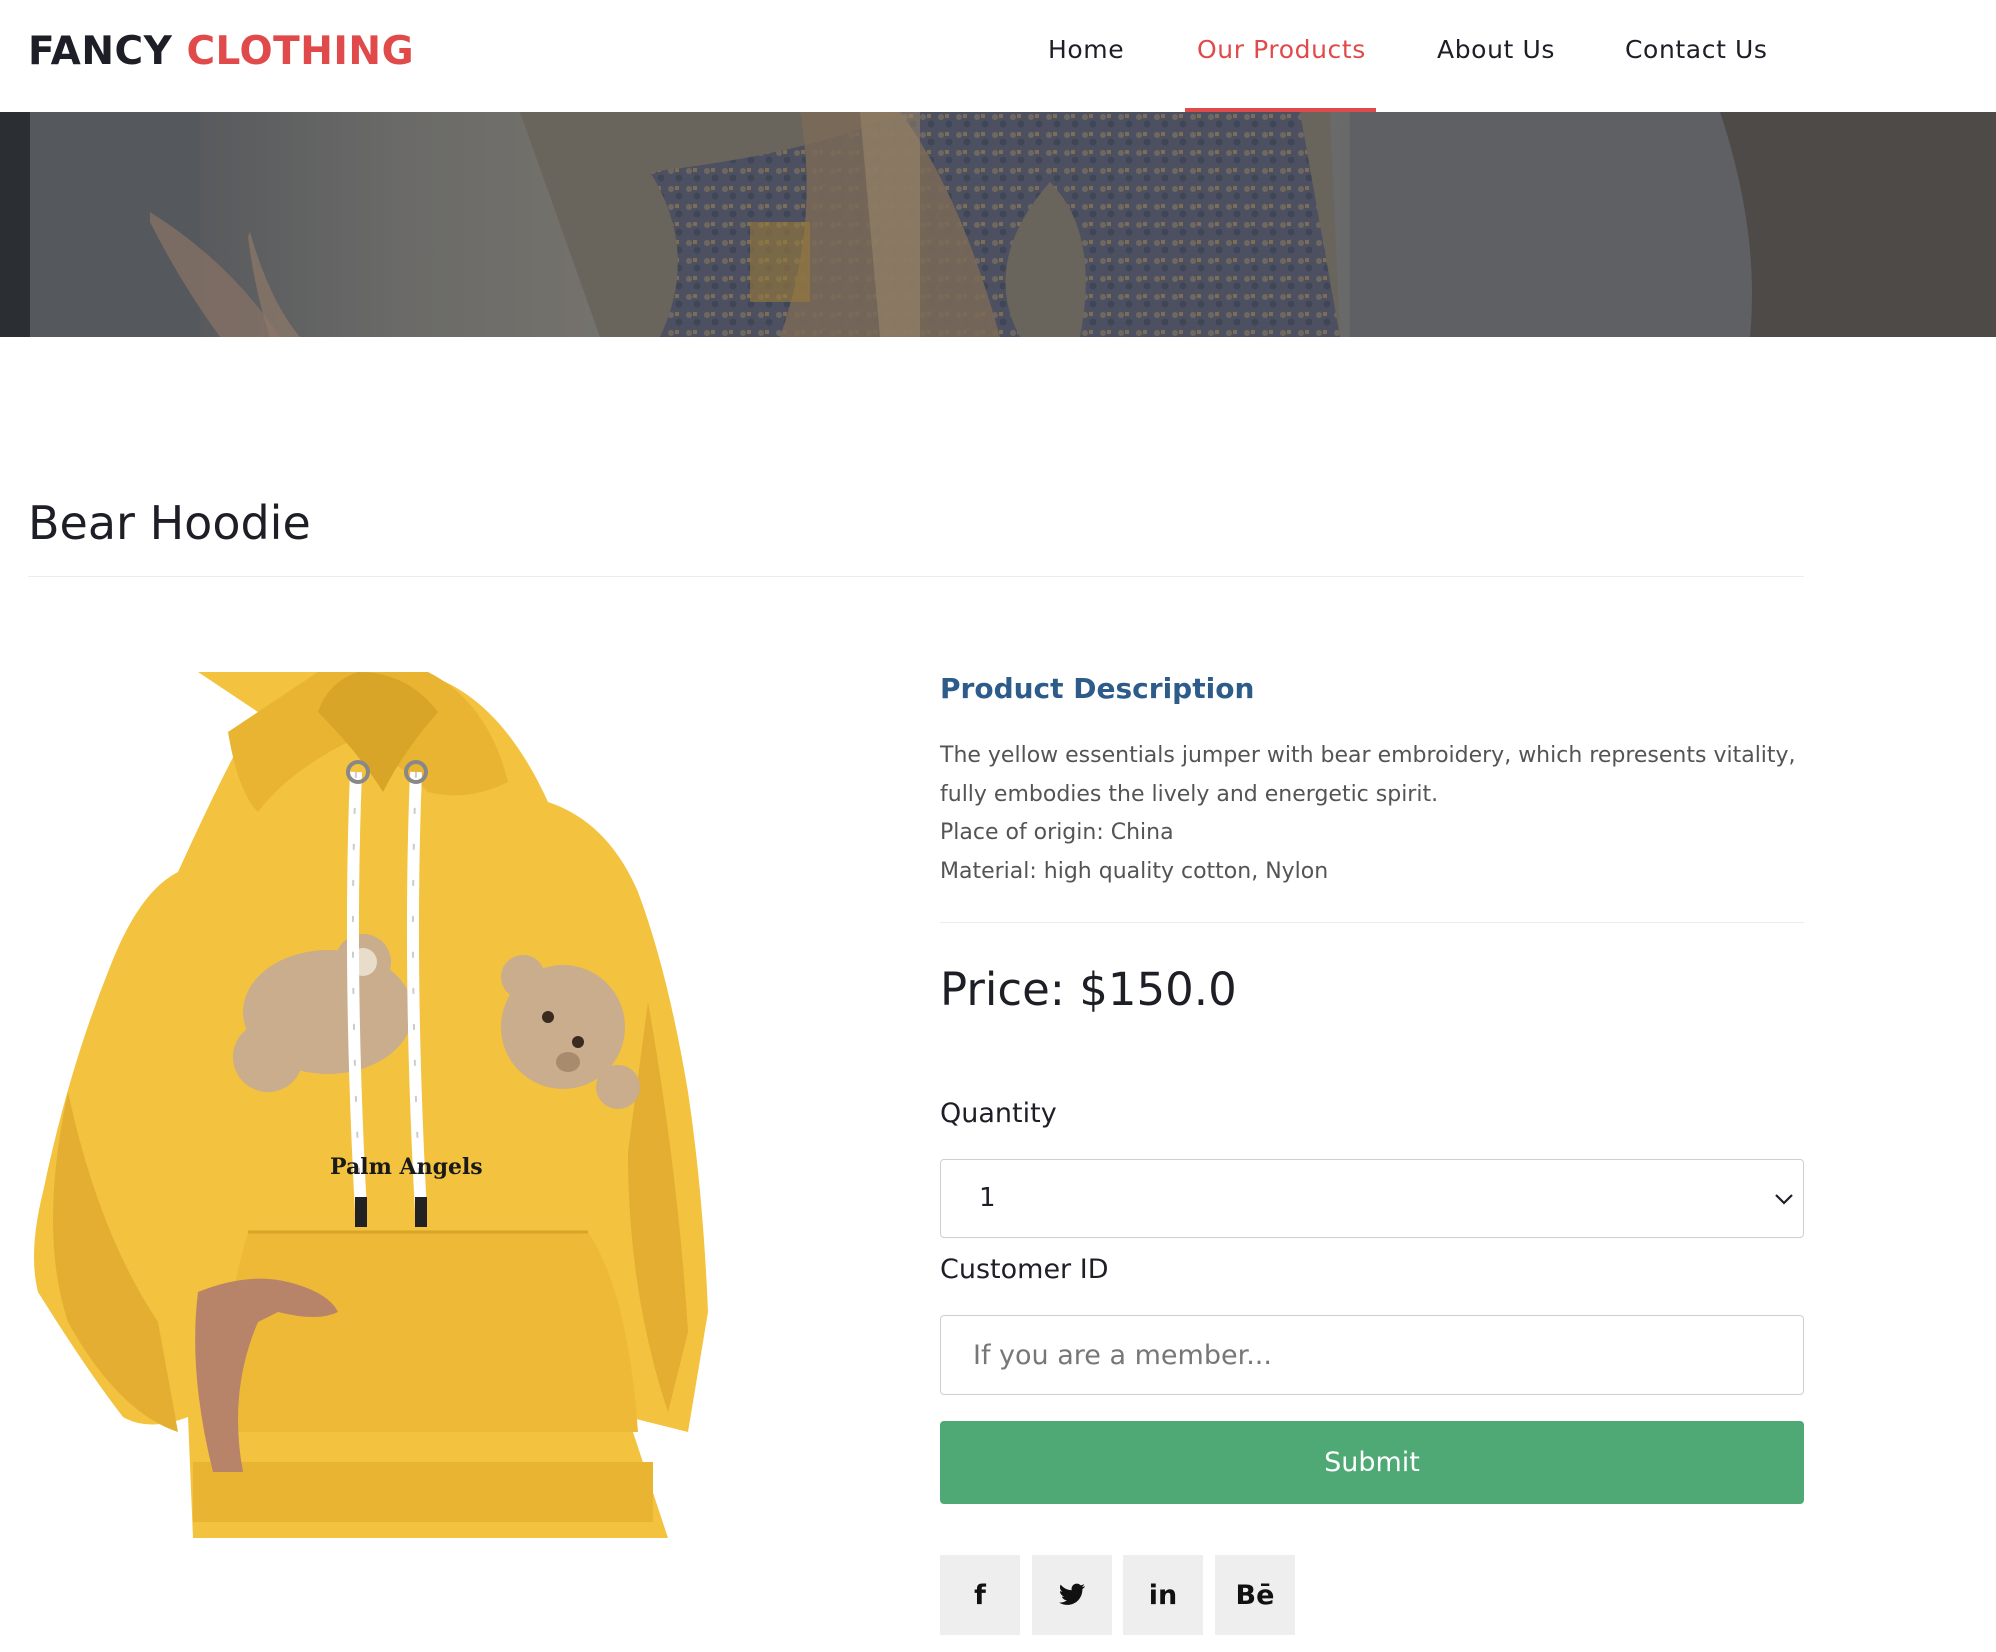  Describe the element at coordinates (300, 51) in the screenshot. I see `logo-text-clothing: CLOTHING` at that location.